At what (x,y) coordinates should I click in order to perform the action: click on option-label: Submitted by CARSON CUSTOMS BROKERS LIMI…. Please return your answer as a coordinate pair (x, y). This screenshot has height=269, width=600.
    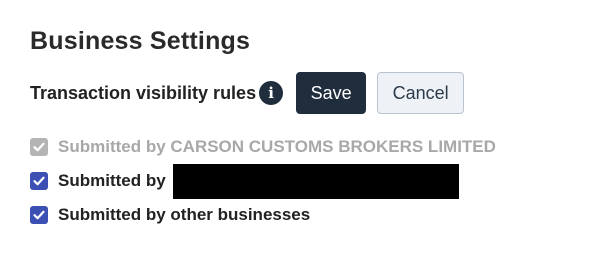
    Looking at the image, I should click on (277, 146).